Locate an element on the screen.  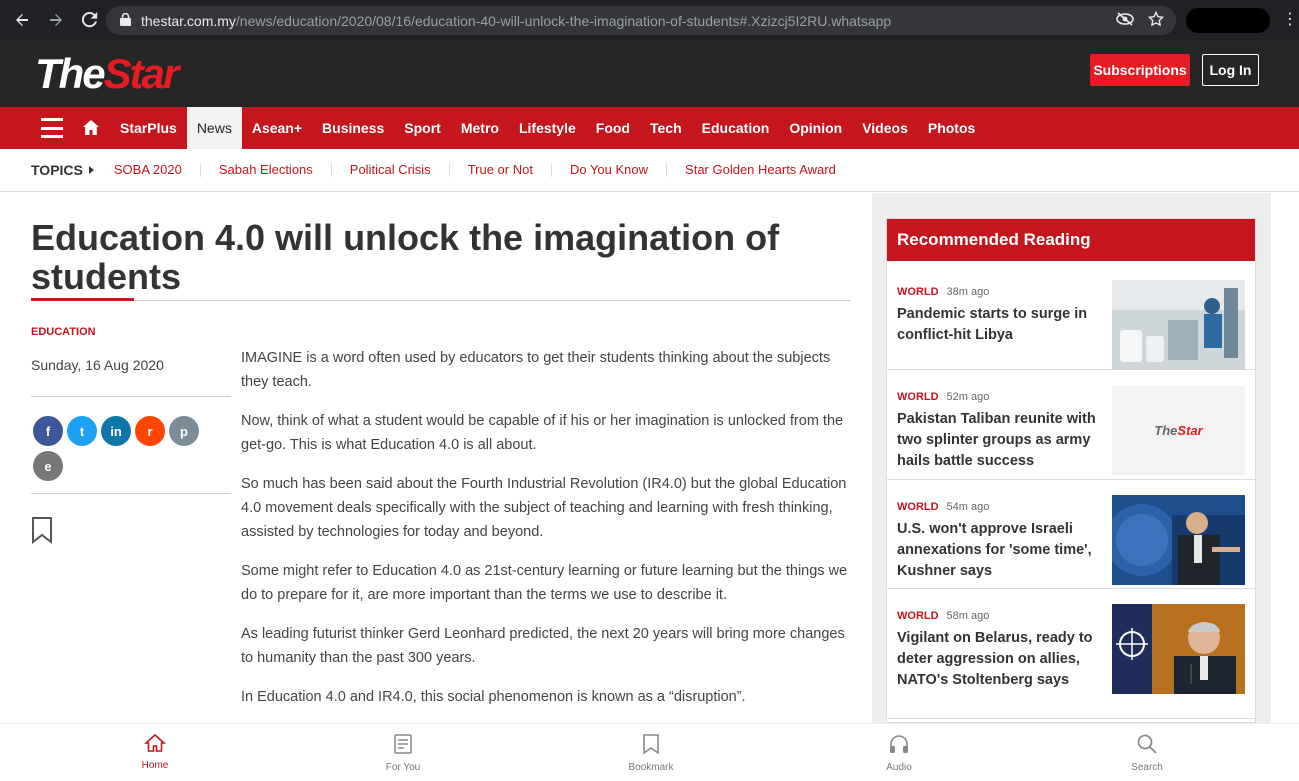
bottom-nav-for-you: For You is located at coordinates (403, 753).